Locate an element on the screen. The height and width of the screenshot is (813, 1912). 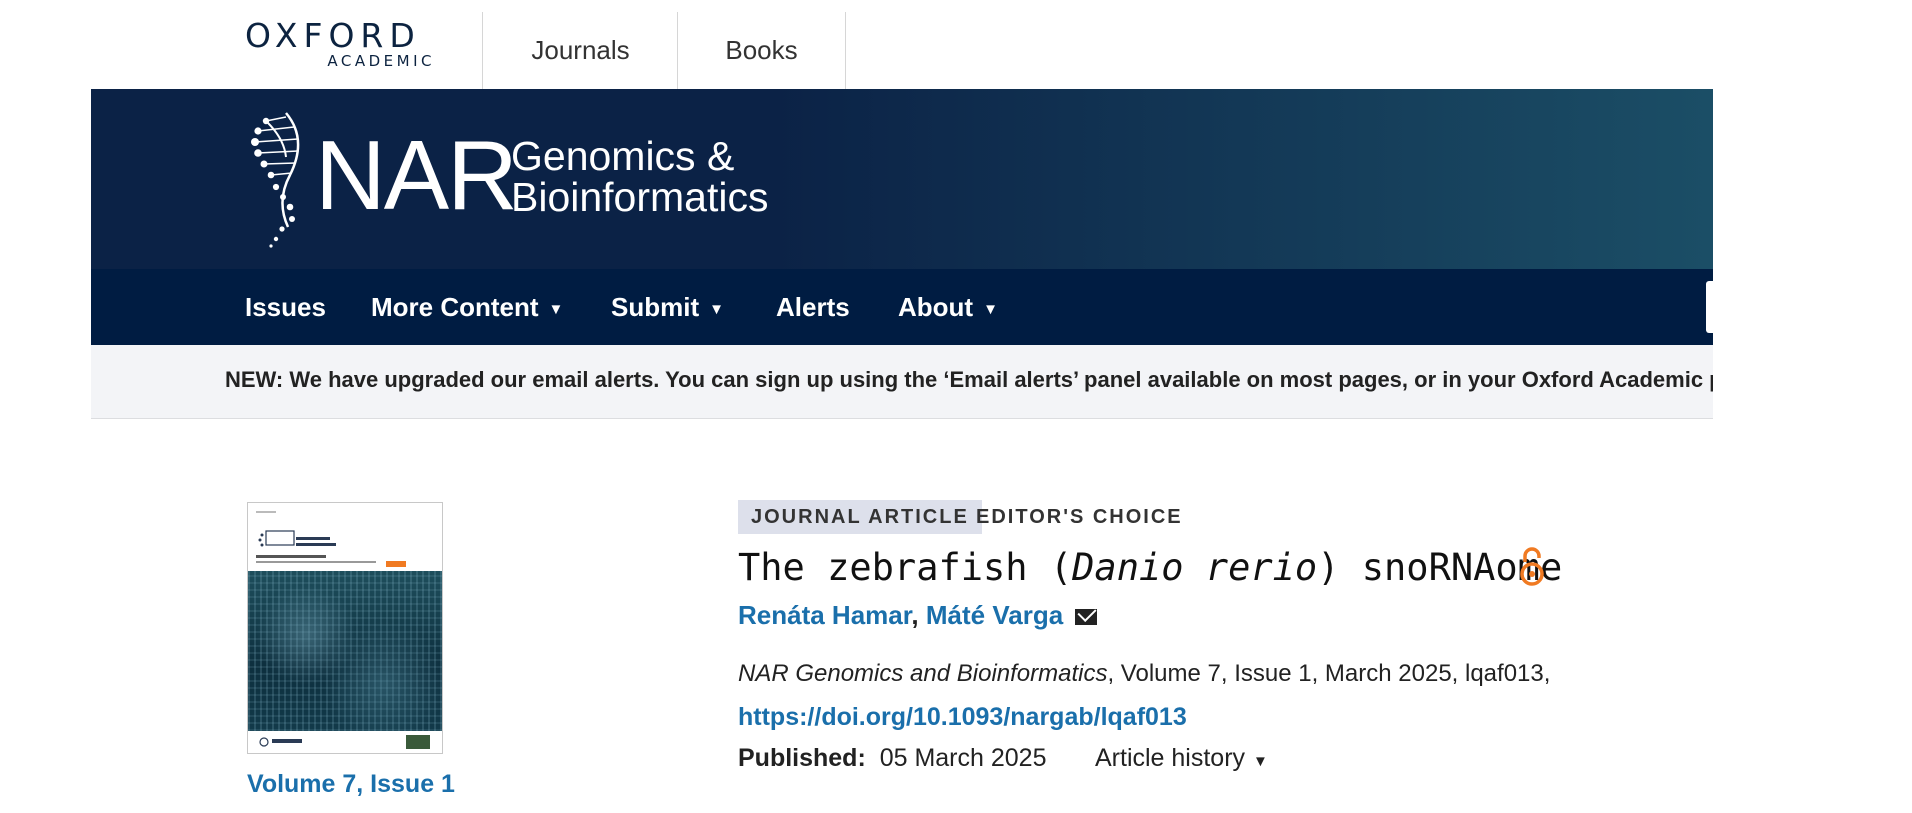
nav-more-content-label: More Content is located at coordinates (455, 306).